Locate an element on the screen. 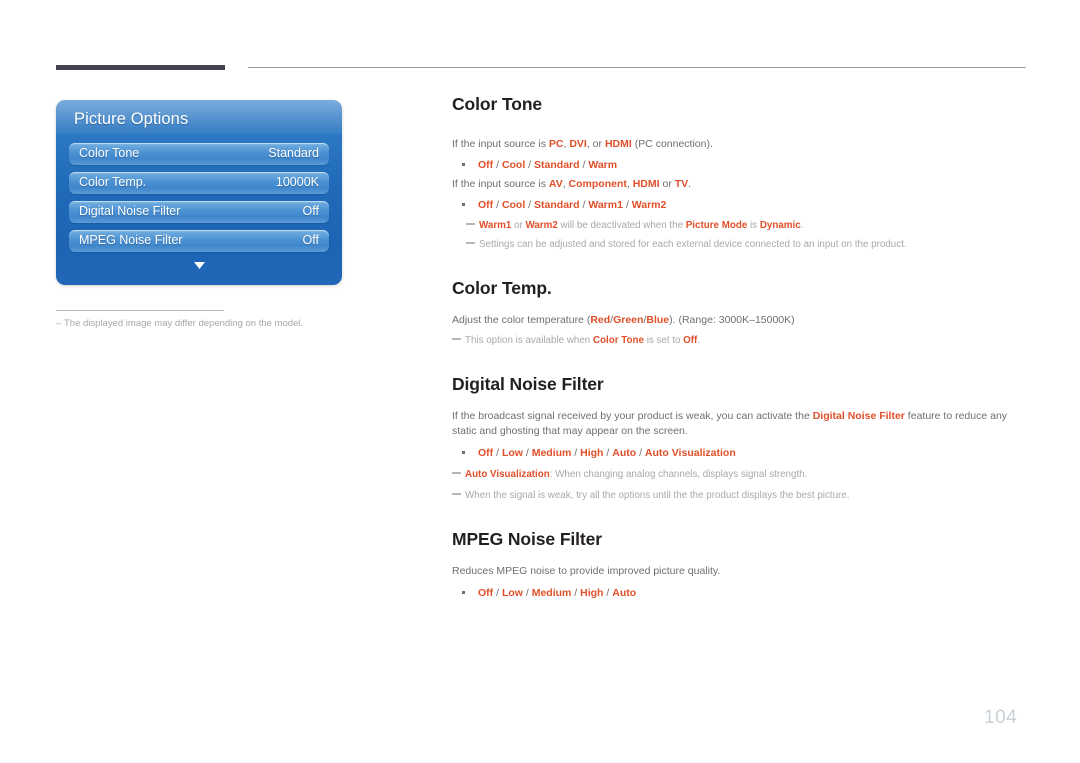  source-dvi: DVI is located at coordinates (578, 144).